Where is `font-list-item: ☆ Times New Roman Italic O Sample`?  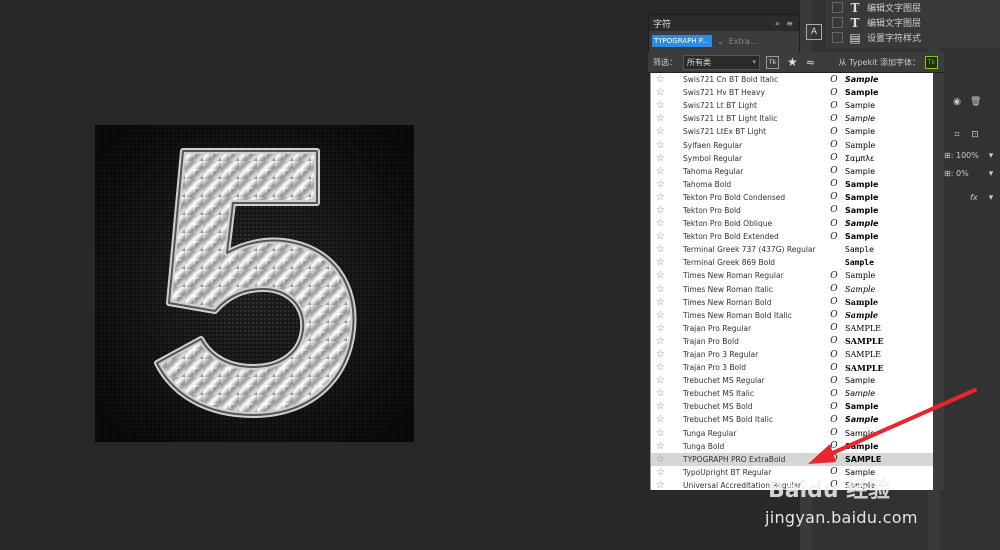 font-list-item: ☆ Times New Roman Italic O Sample is located at coordinates (792, 289).